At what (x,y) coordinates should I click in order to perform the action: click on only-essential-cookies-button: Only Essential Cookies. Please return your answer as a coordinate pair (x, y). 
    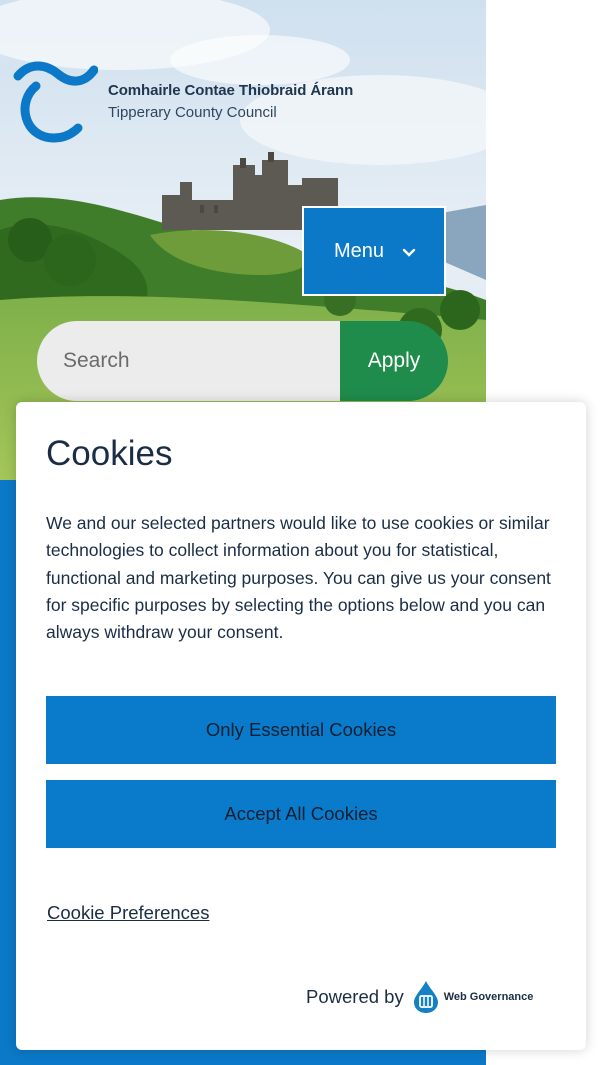
    Looking at the image, I should click on (301, 730).